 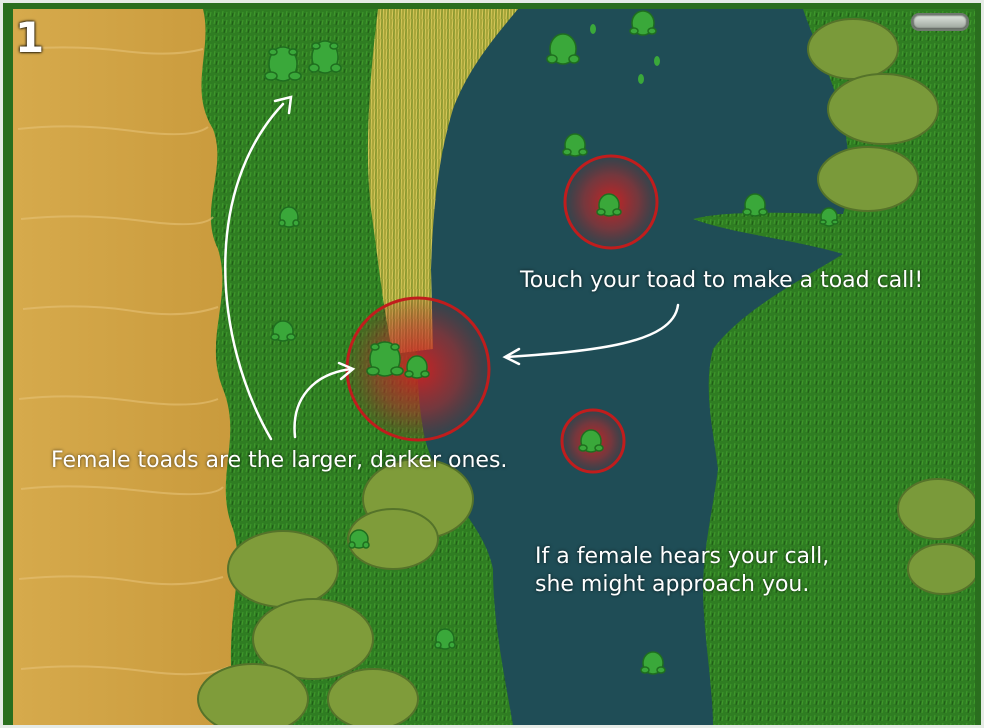 I want to click on menu-button-icon, so click(x=940, y=22).